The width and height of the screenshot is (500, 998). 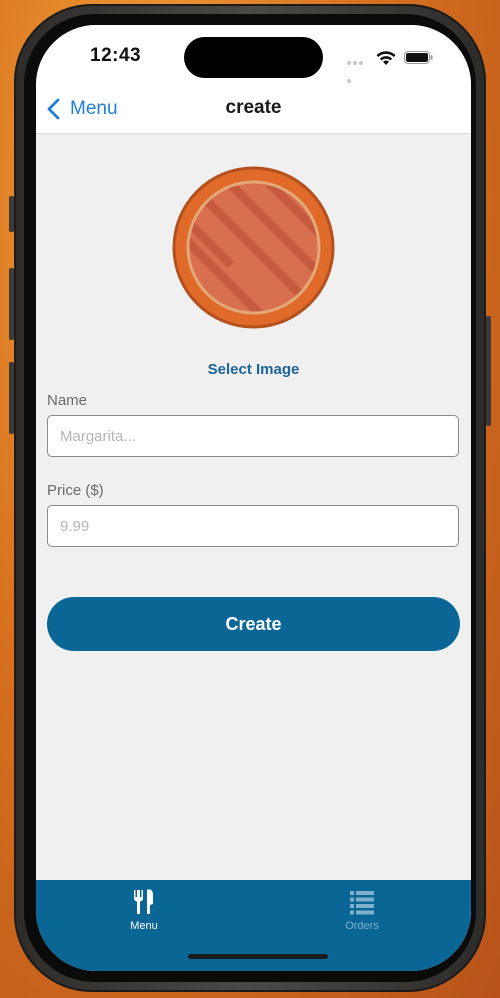 I want to click on volume-up-button, so click(x=11, y=304).